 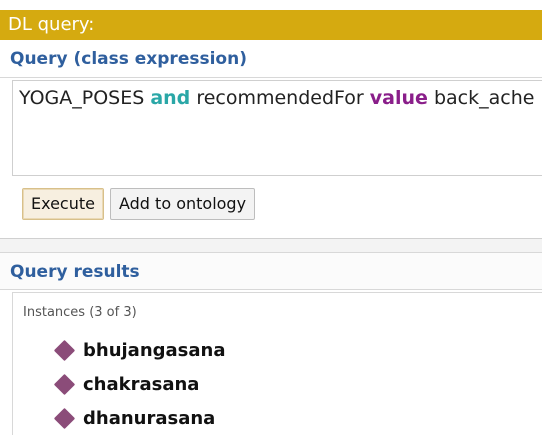 I want to click on top-strip, so click(x=271, y=5).